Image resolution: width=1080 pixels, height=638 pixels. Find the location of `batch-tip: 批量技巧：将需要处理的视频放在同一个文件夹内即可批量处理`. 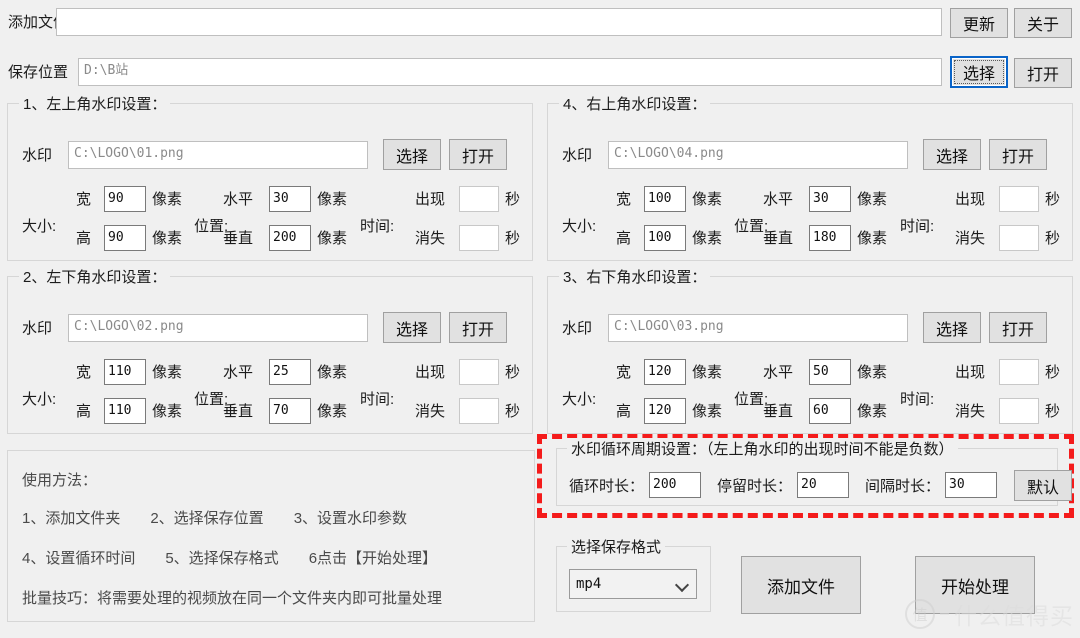

batch-tip: 批量技巧：将需要处理的视频放在同一个文件夹内即可批量处理 is located at coordinates (232, 598).